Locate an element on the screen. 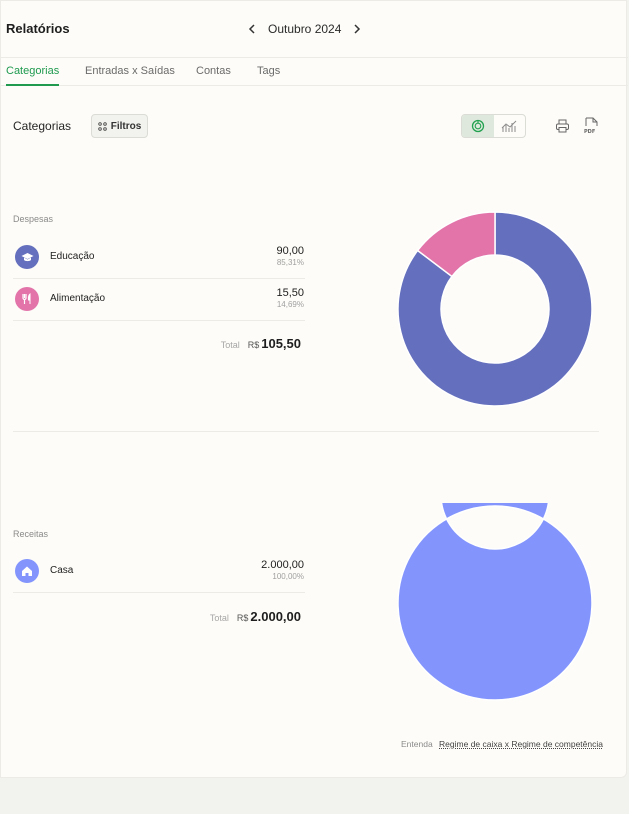 The height and width of the screenshot is (814, 629). graduation-cap-icon is located at coordinates (27, 256).